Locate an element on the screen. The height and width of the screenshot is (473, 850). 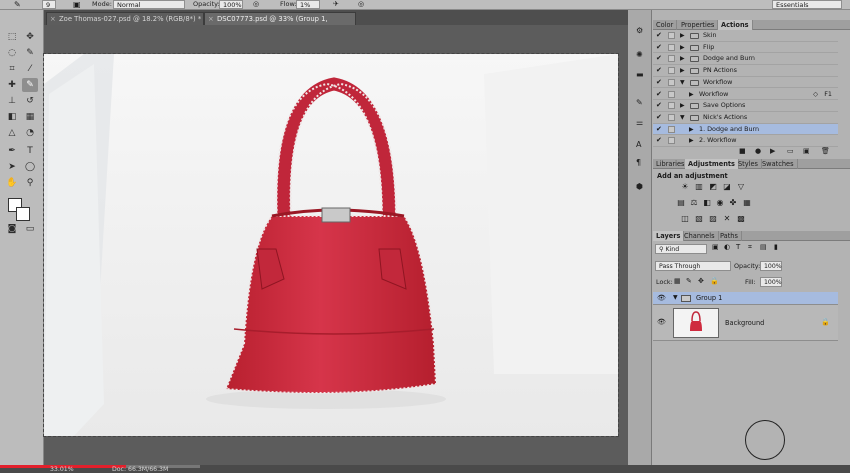
quick-select-tool-icon: ✎ is located at coordinates (30, 53).